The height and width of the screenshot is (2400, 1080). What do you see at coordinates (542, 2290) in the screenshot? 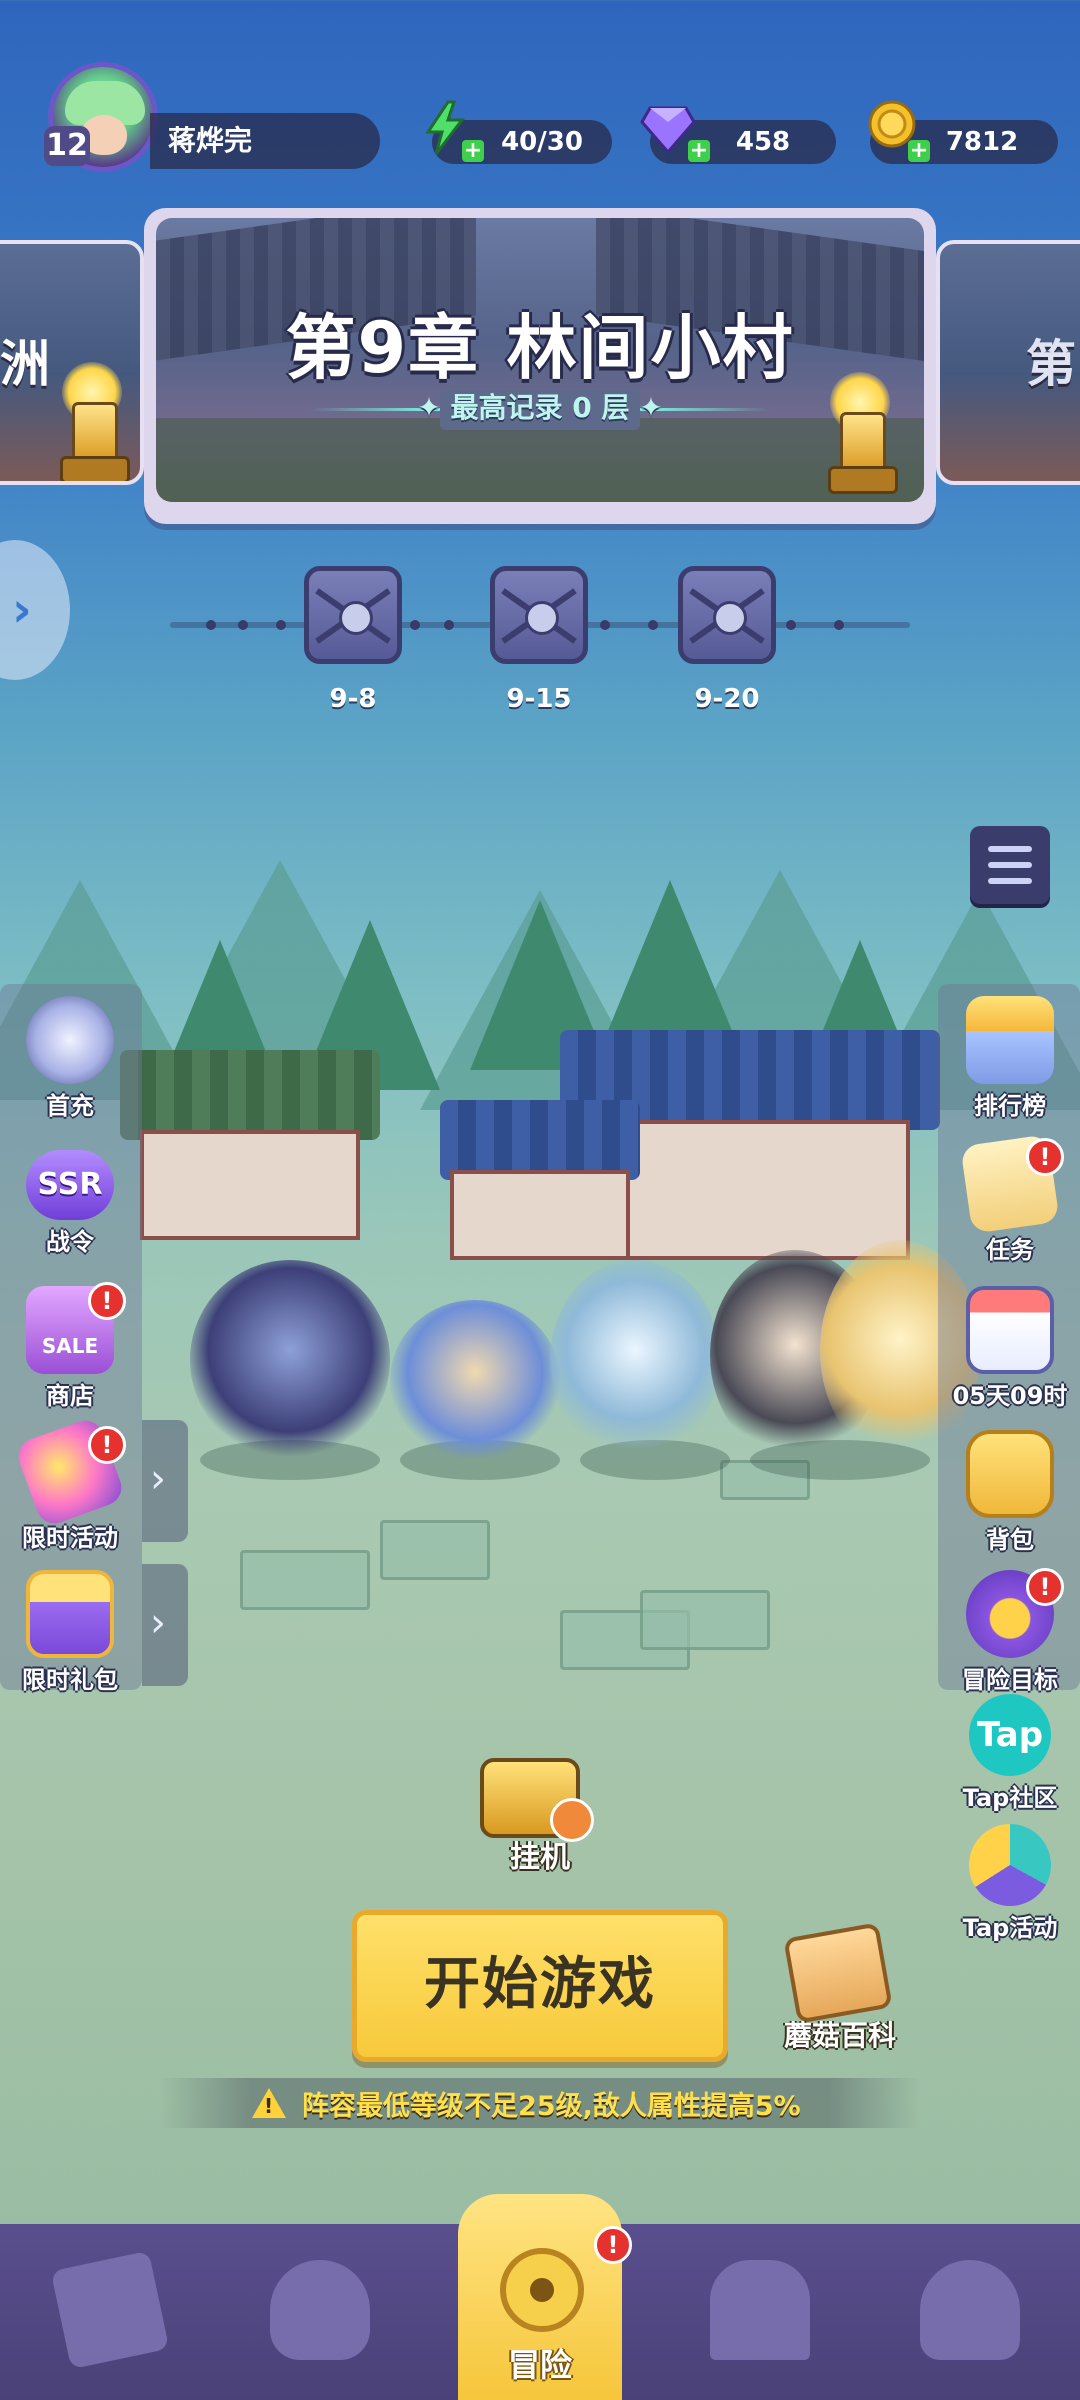
I see `adventure-map-icon` at bounding box center [542, 2290].